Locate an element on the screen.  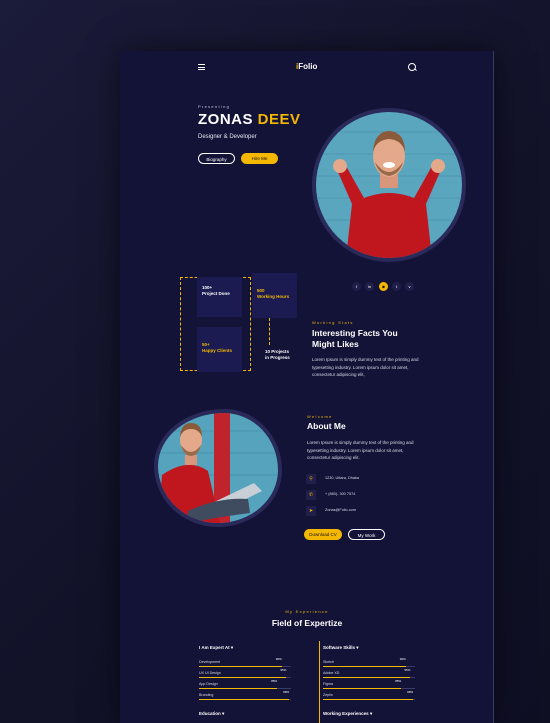
facebook-icon: f is located at coordinates (356, 286).